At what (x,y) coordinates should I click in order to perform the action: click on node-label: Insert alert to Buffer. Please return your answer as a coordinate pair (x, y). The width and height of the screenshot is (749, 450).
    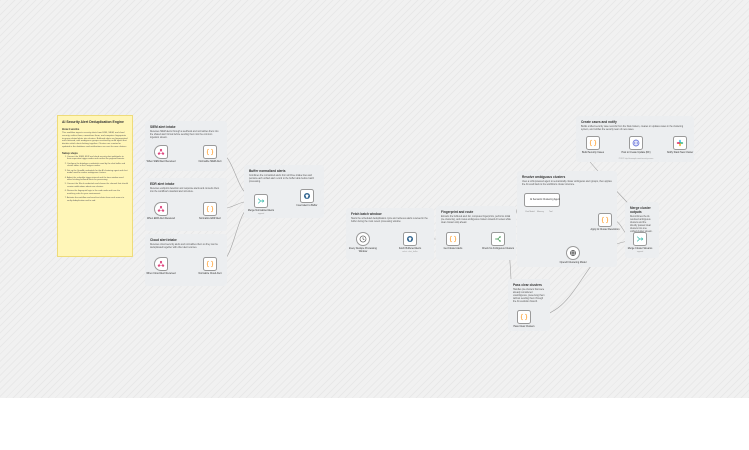
    Looking at the image, I should click on (307, 205).